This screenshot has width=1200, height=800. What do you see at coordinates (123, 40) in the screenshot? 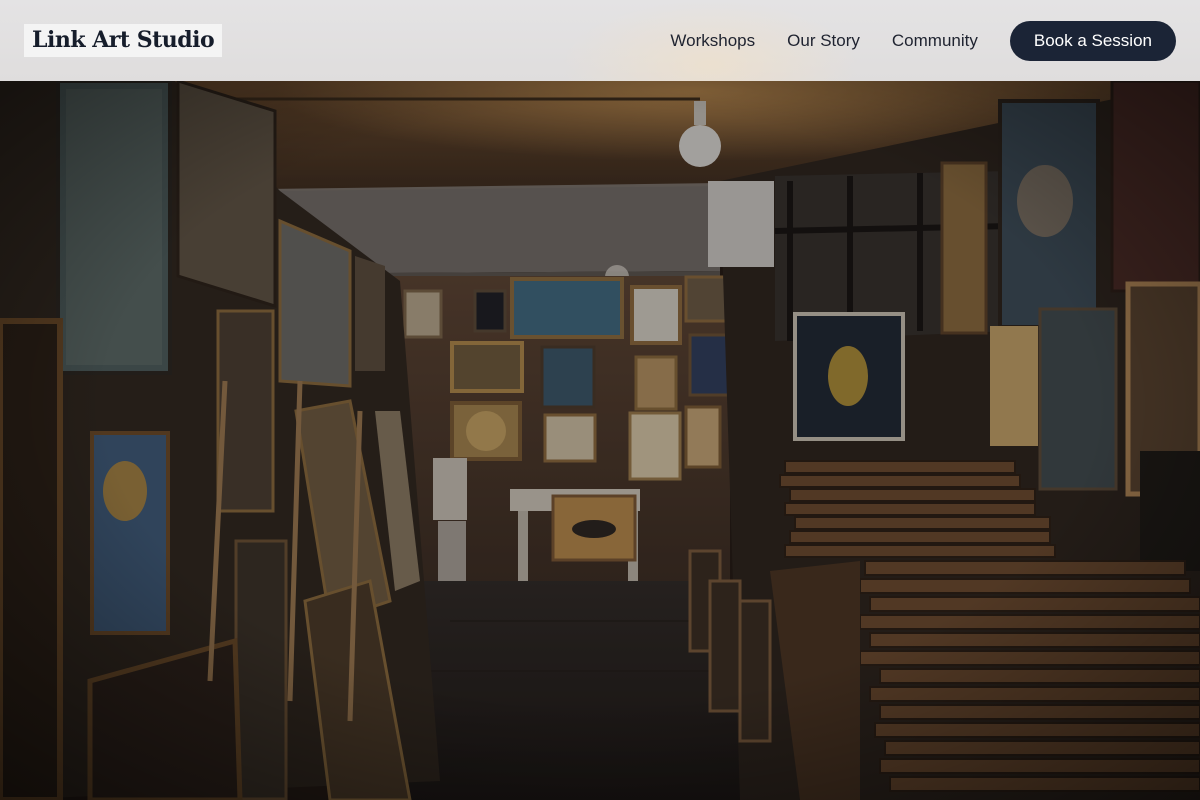
I see `site-logo: Link Art Studio` at bounding box center [123, 40].